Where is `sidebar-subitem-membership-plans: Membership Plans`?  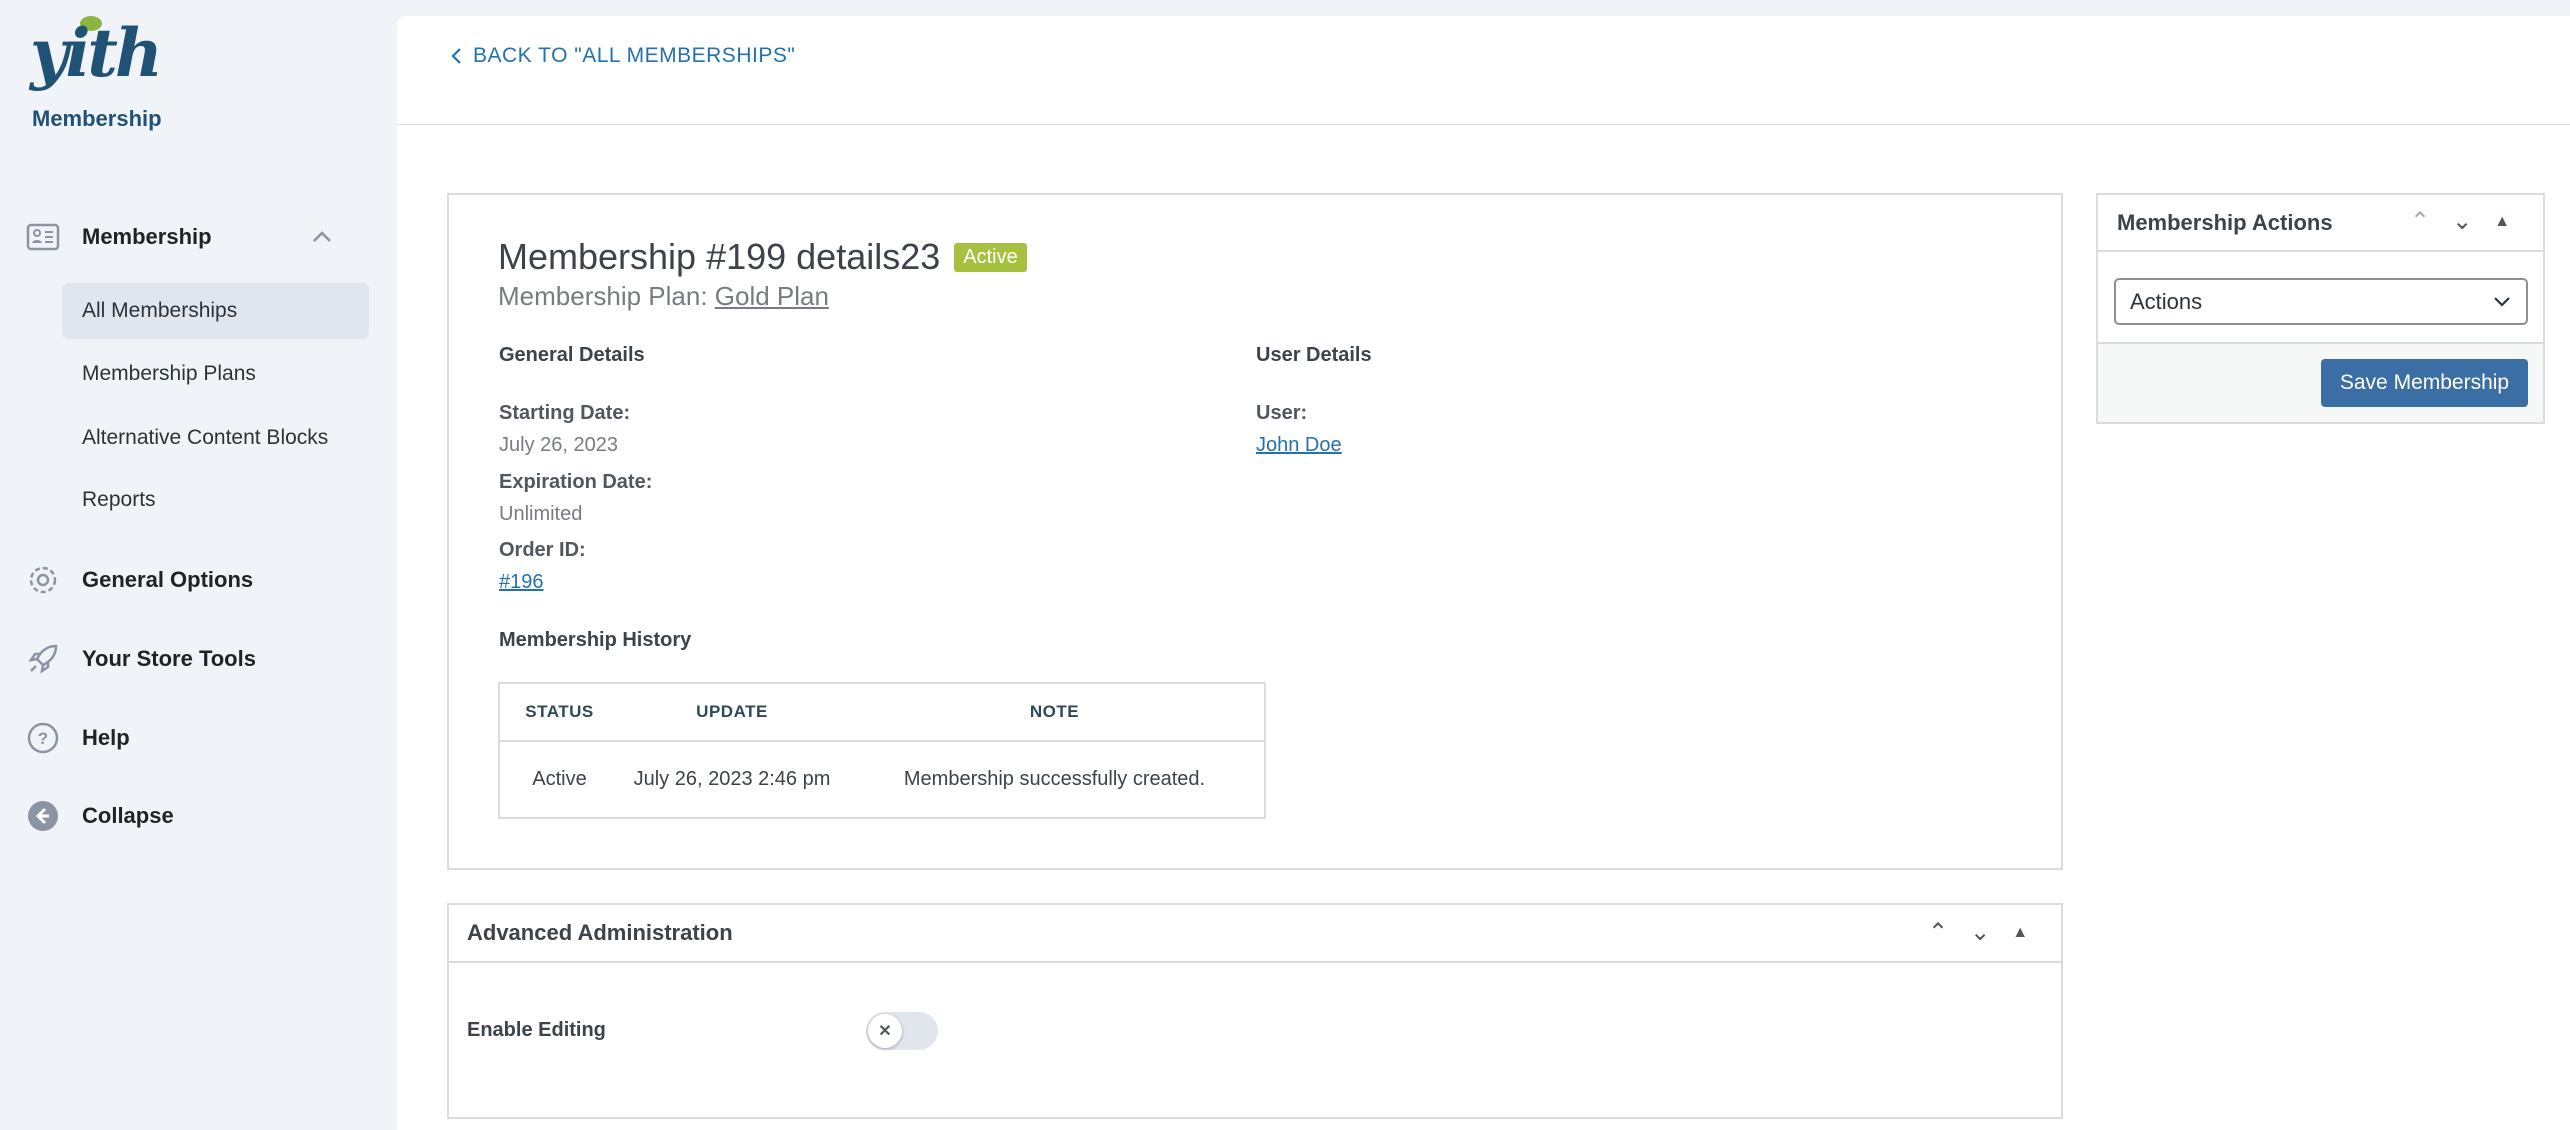 sidebar-subitem-membership-plans: Membership Plans is located at coordinates (215, 374).